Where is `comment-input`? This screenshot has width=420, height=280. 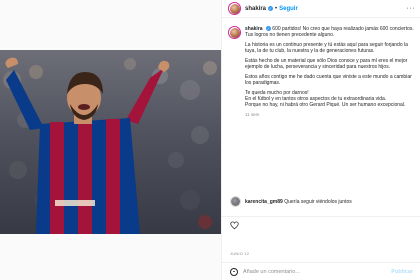 comment-input is located at coordinates (318, 271).